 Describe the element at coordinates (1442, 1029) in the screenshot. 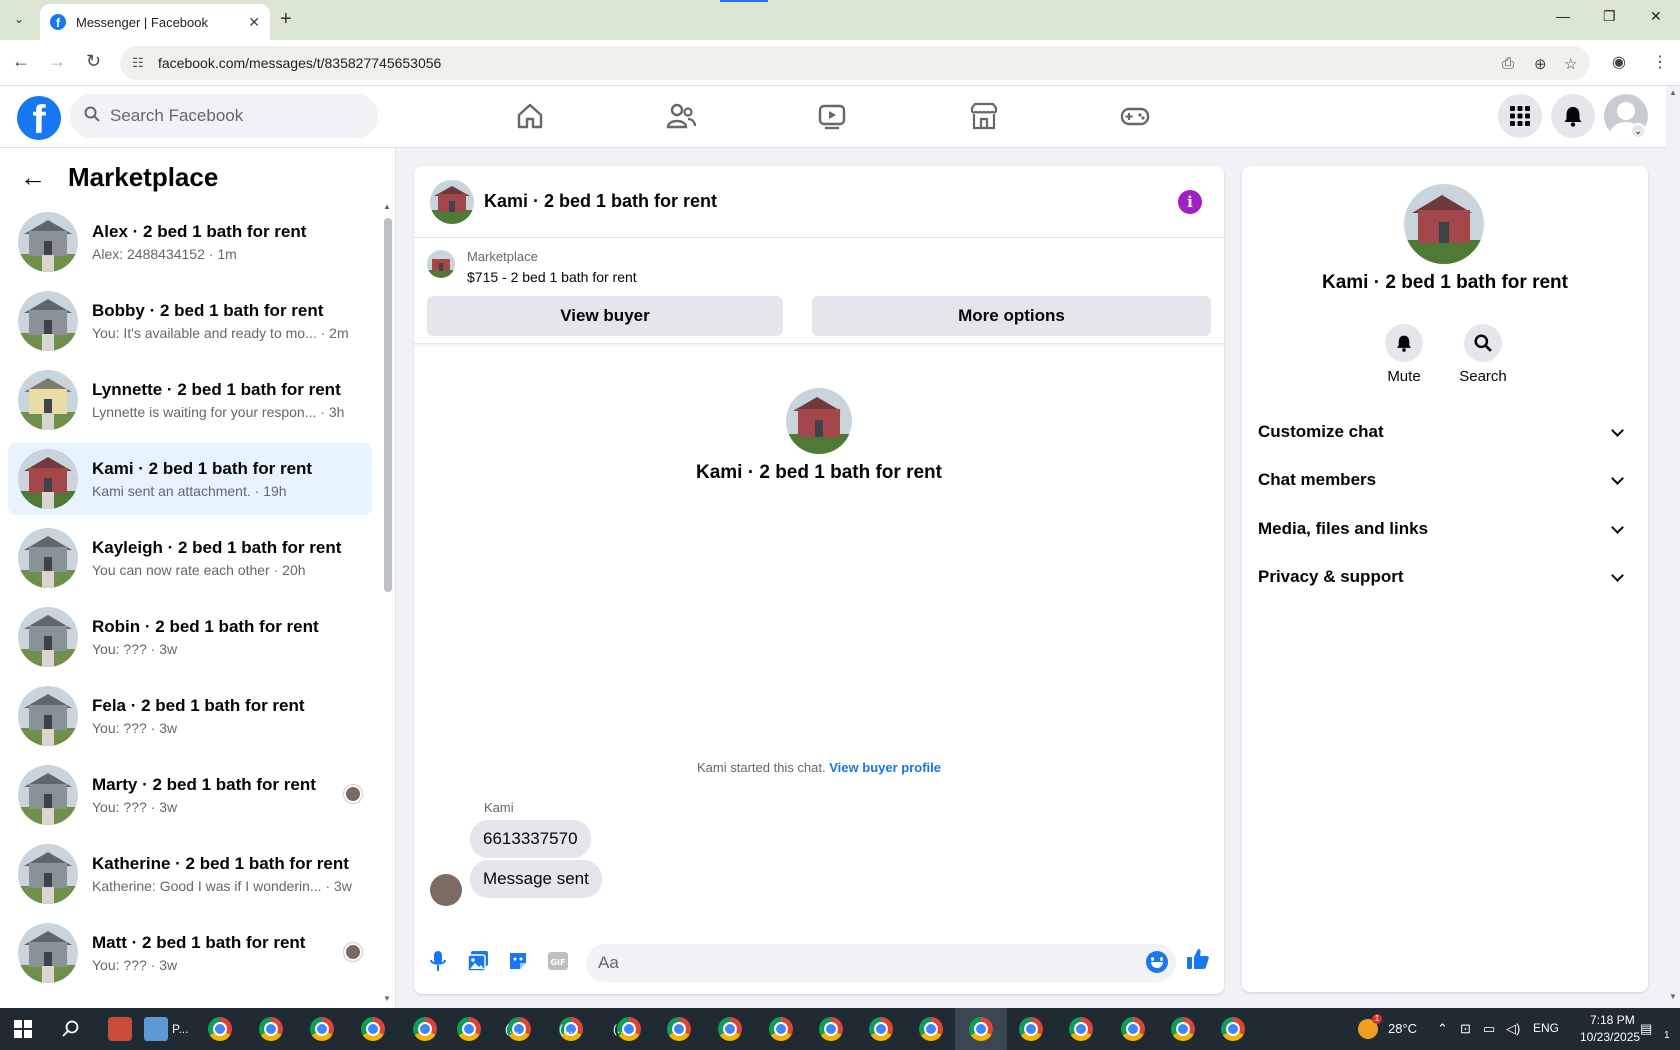

I see `show-hidden-icons-chevron-icon: ⌃` at that location.